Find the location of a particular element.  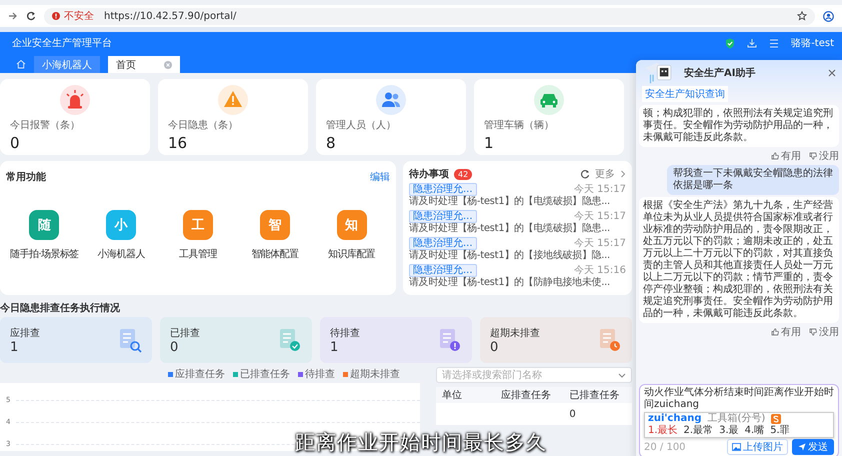

legend-label: 应排查任务 is located at coordinates (200, 374).